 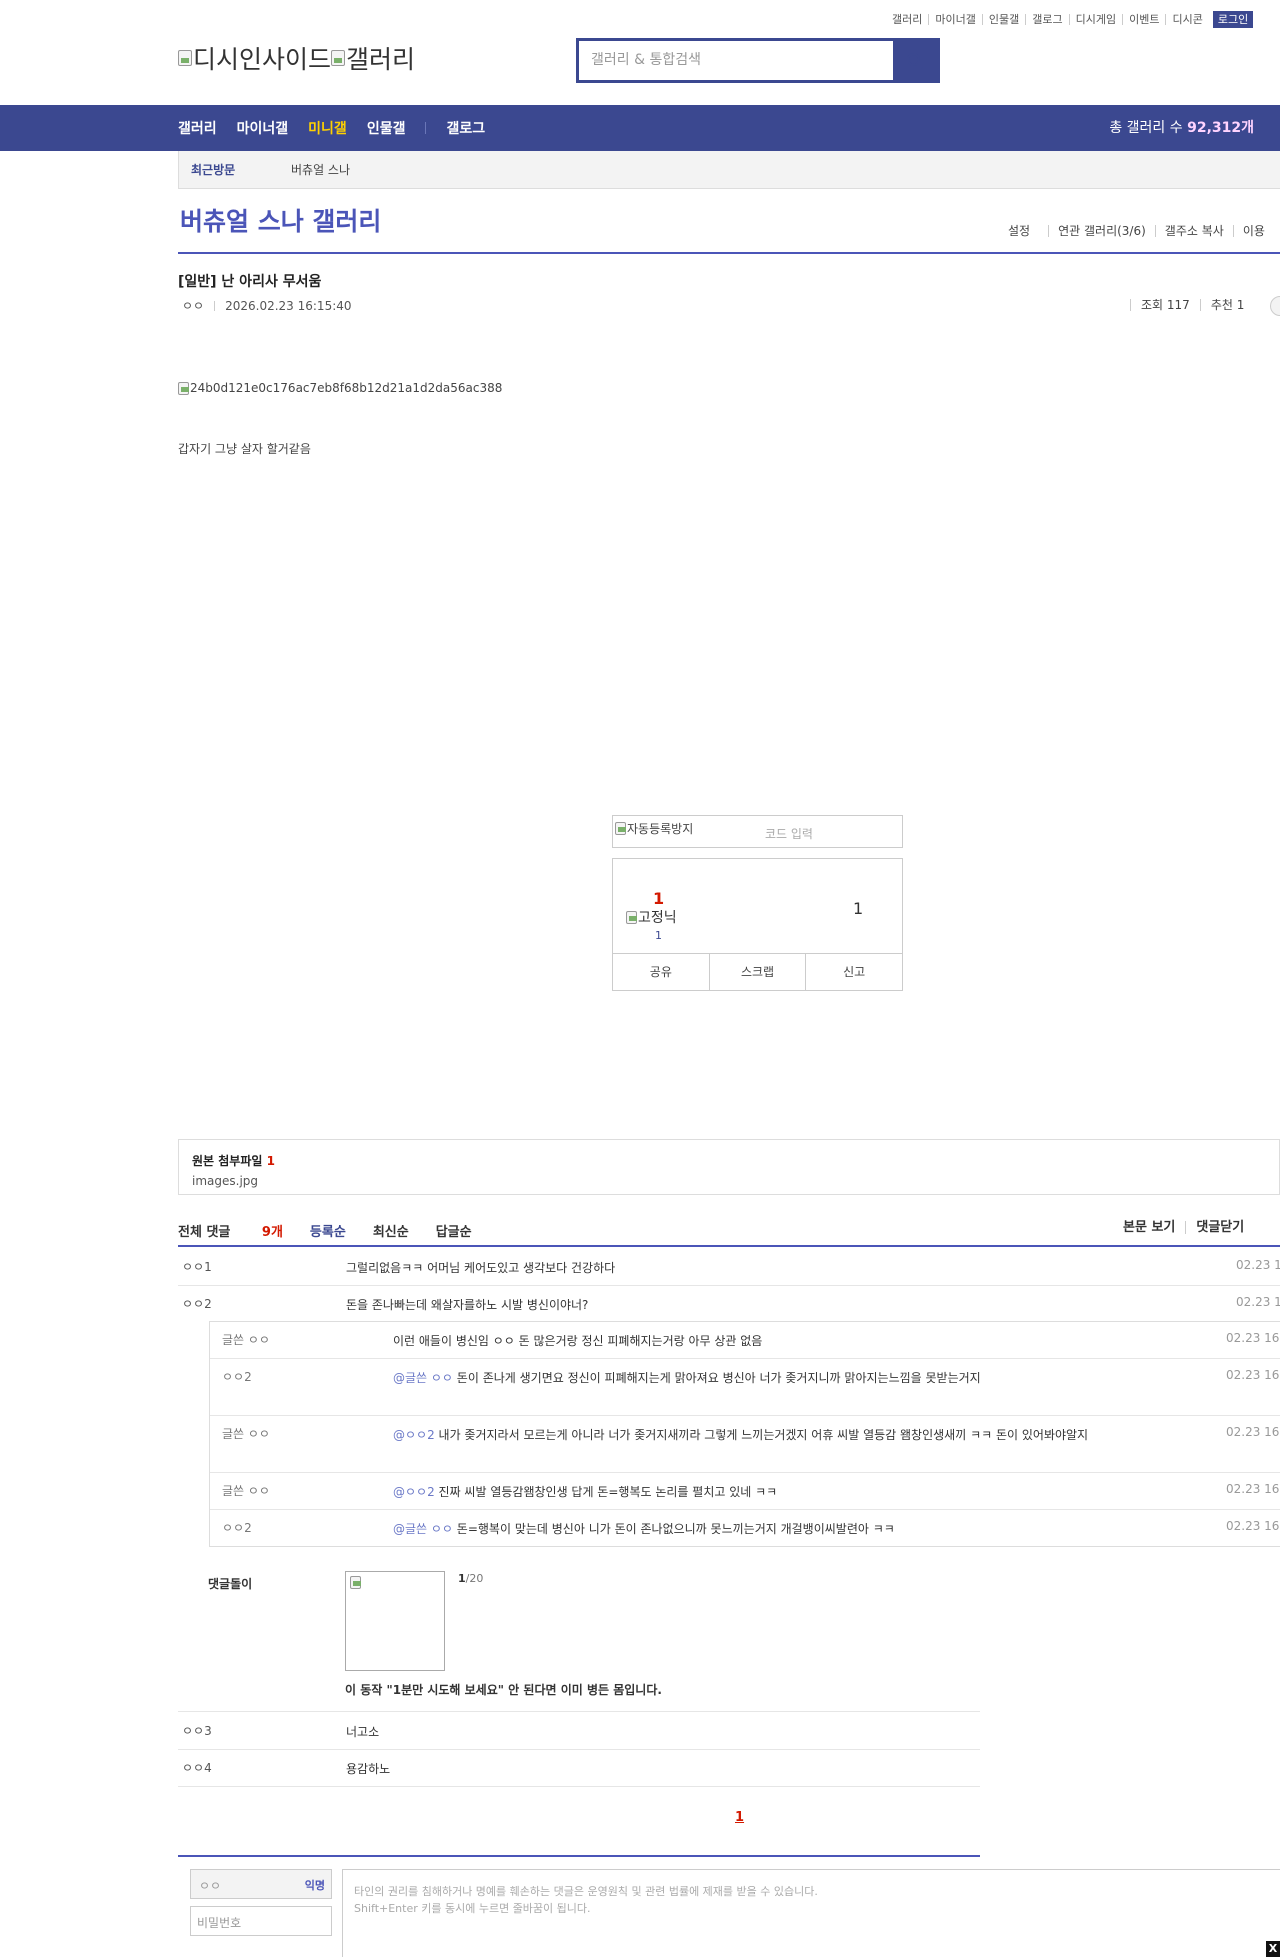 What do you see at coordinates (757, 972) in the screenshot?
I see `scrap-button: 스크랩` at bounding box center [757, 972].